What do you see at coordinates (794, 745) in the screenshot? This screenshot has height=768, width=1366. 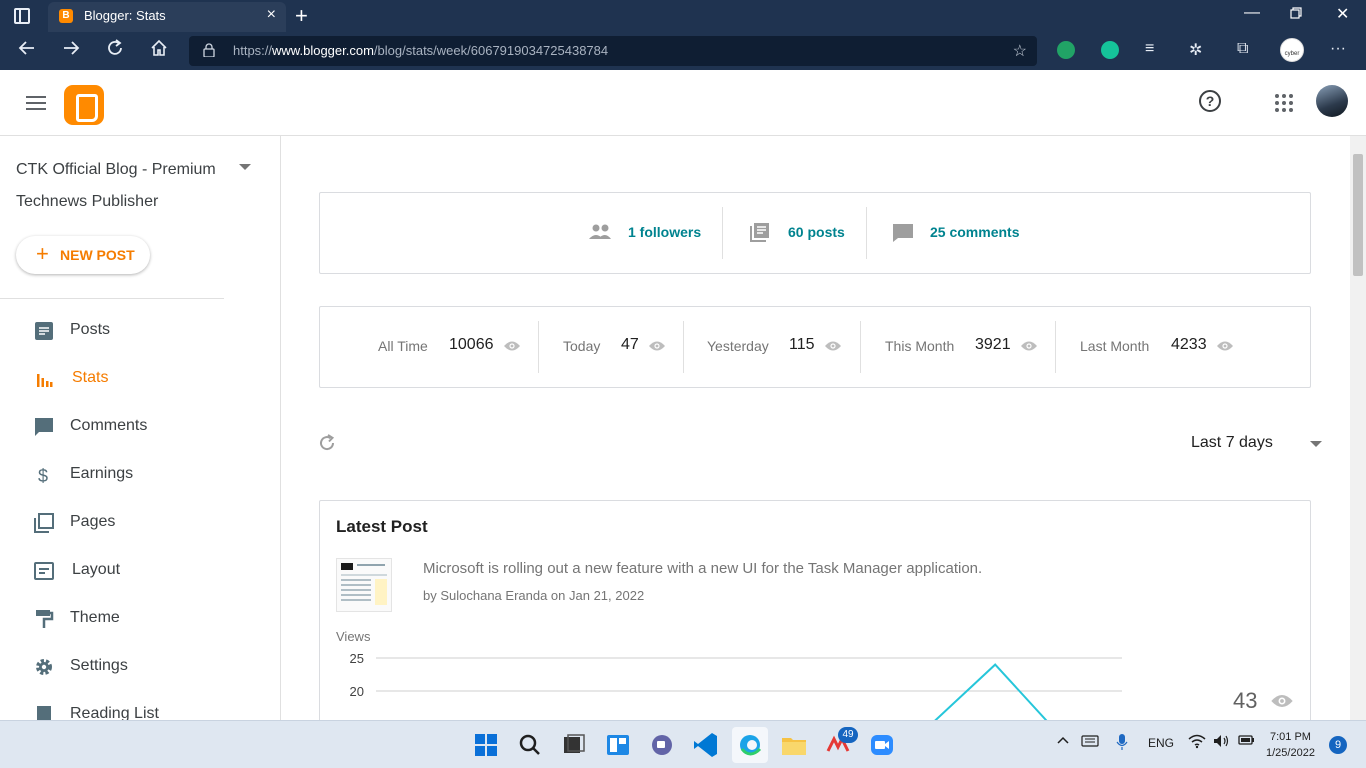 I see `file-explorer-icon` at bounding box center [794, 745].